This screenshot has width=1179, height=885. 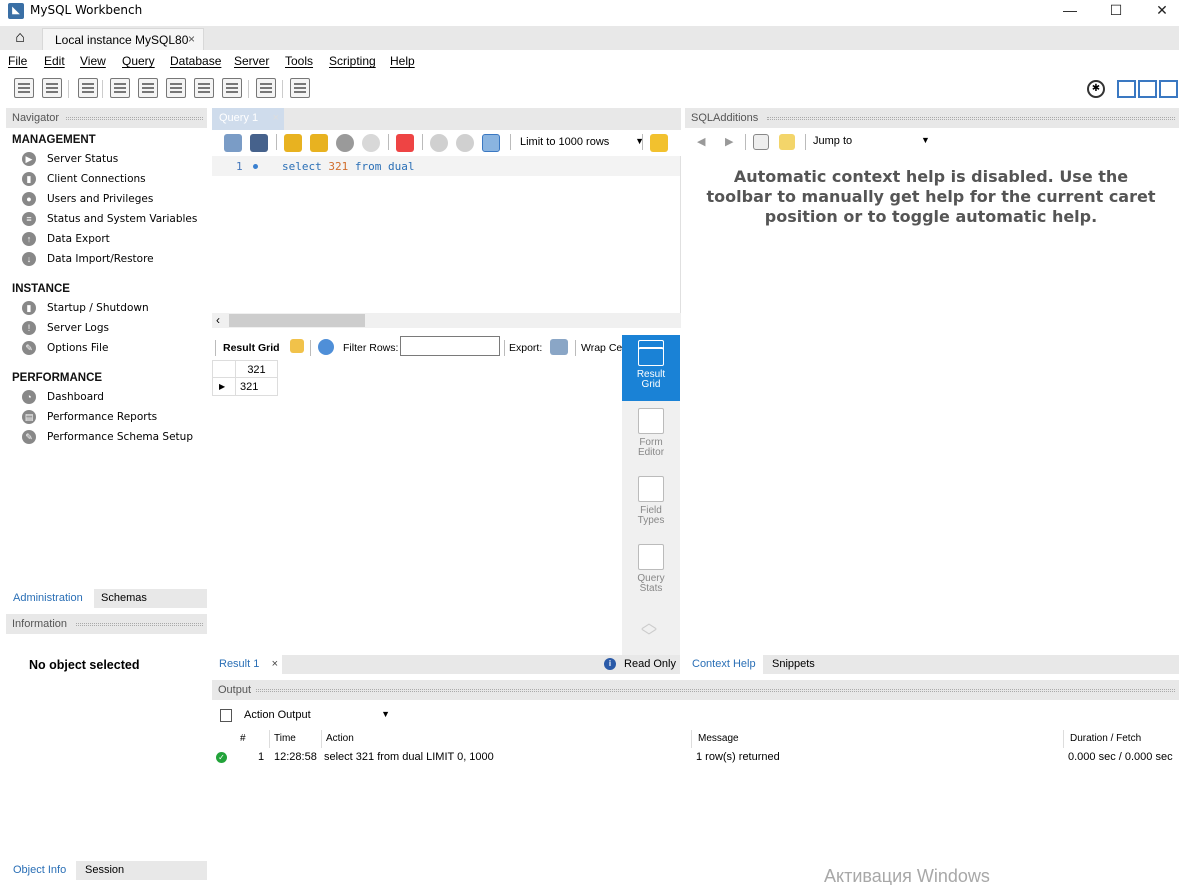 I want to click on create-table-icon, so click(x=148, y=88).